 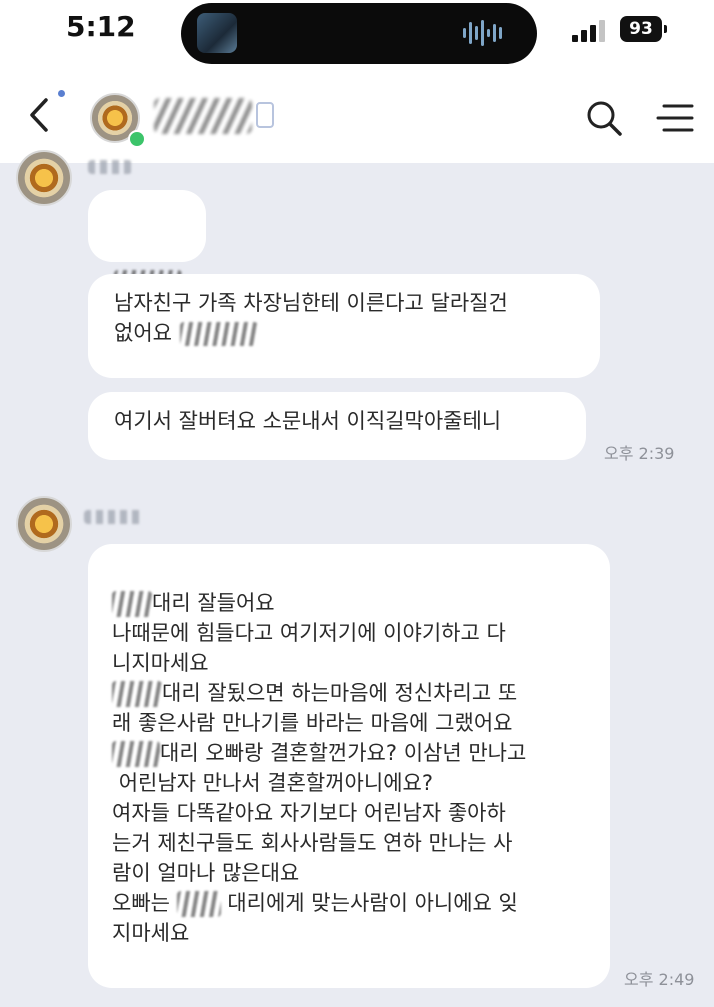 I want to click on search-icon, so click(x=604, y=118).